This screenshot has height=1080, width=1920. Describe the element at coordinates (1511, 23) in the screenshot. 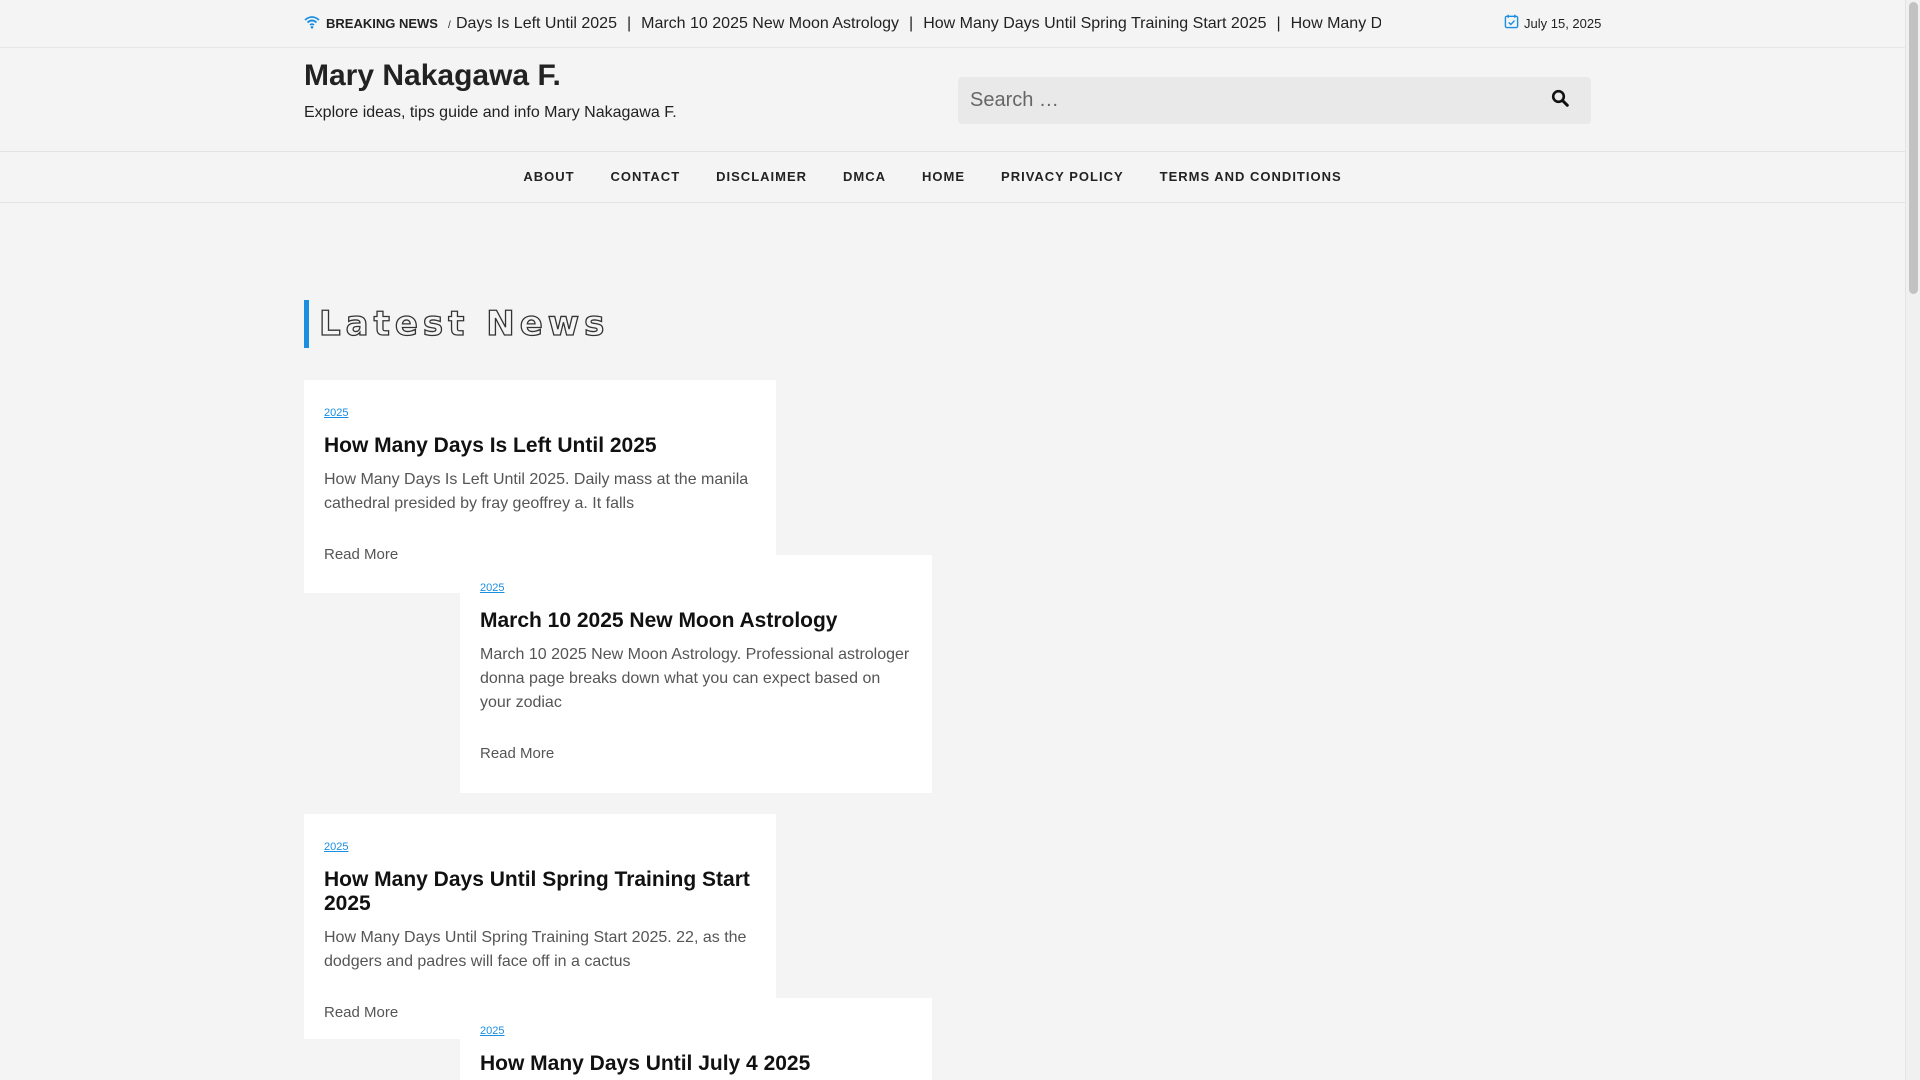

I see `calendar-check-icon` at that location.